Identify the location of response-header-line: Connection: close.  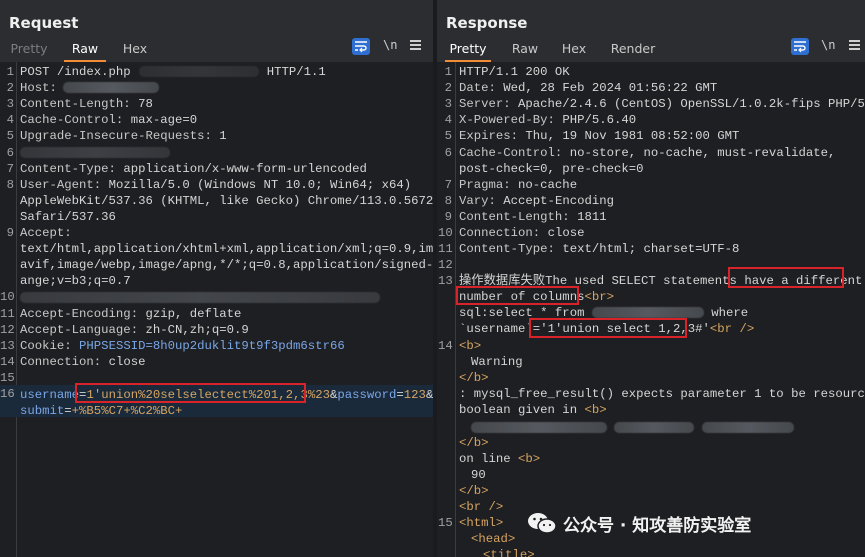
(522, 233).